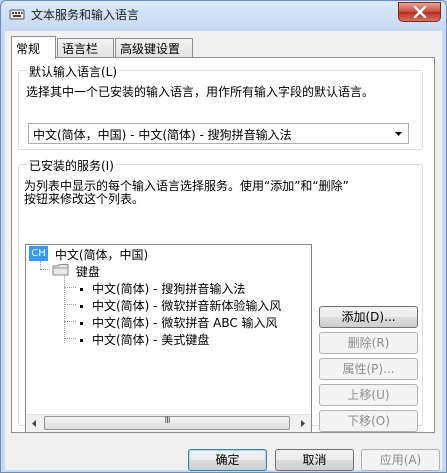 The width and height of the screenshot is (447, 473). Describe the element at coordinates (185, 323) in the screenshot. I see `tree-item-label: 中文(简体) - 微软拼音 ABC 输入风` at that location.